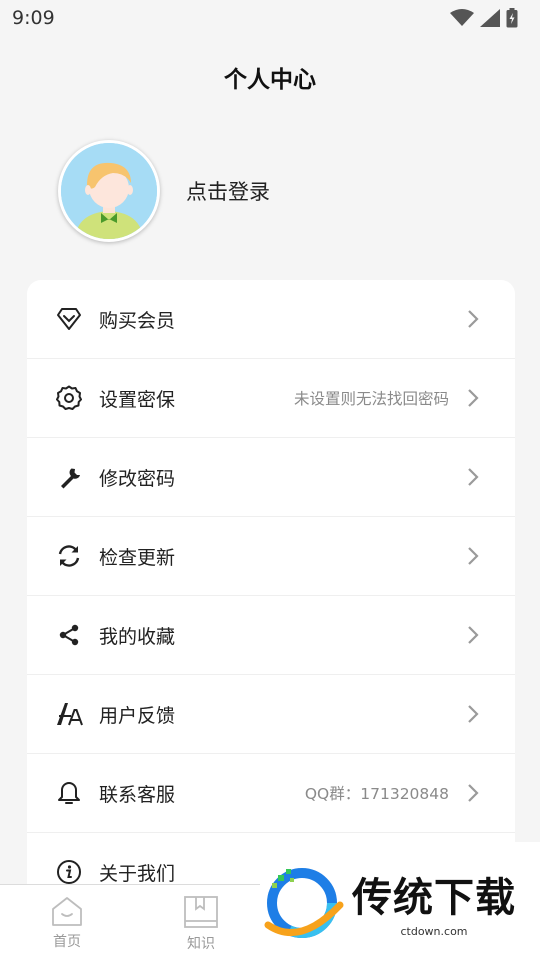  Describe the element at coordinates (304, 903) in the screenshot. I see `watermark-logo-icon` at that location.